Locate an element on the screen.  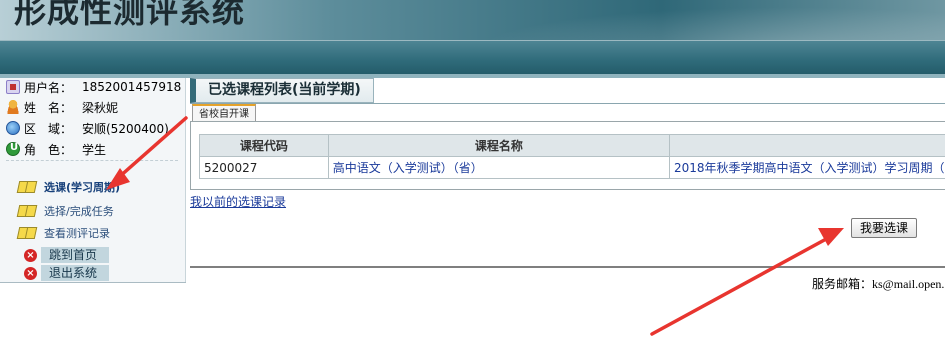
user-info-role: 角 色： 学生 is located at coordinates (56, 149).